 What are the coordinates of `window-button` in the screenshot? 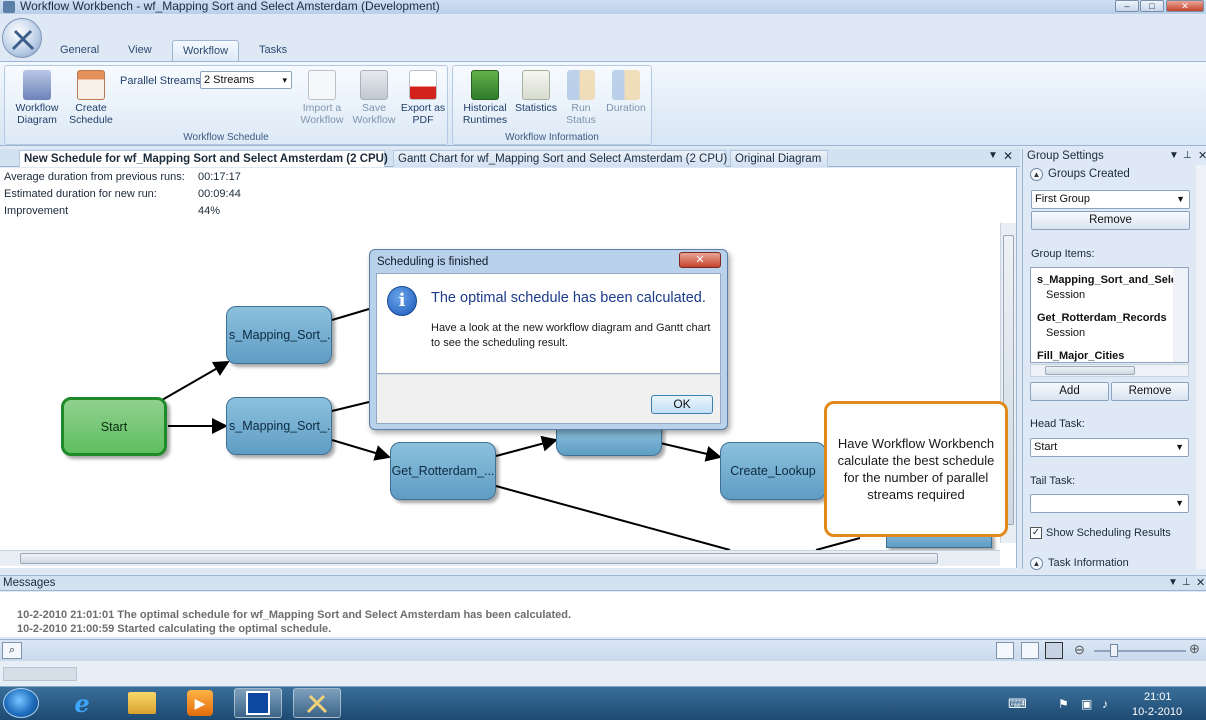 It's located at (258, 703).